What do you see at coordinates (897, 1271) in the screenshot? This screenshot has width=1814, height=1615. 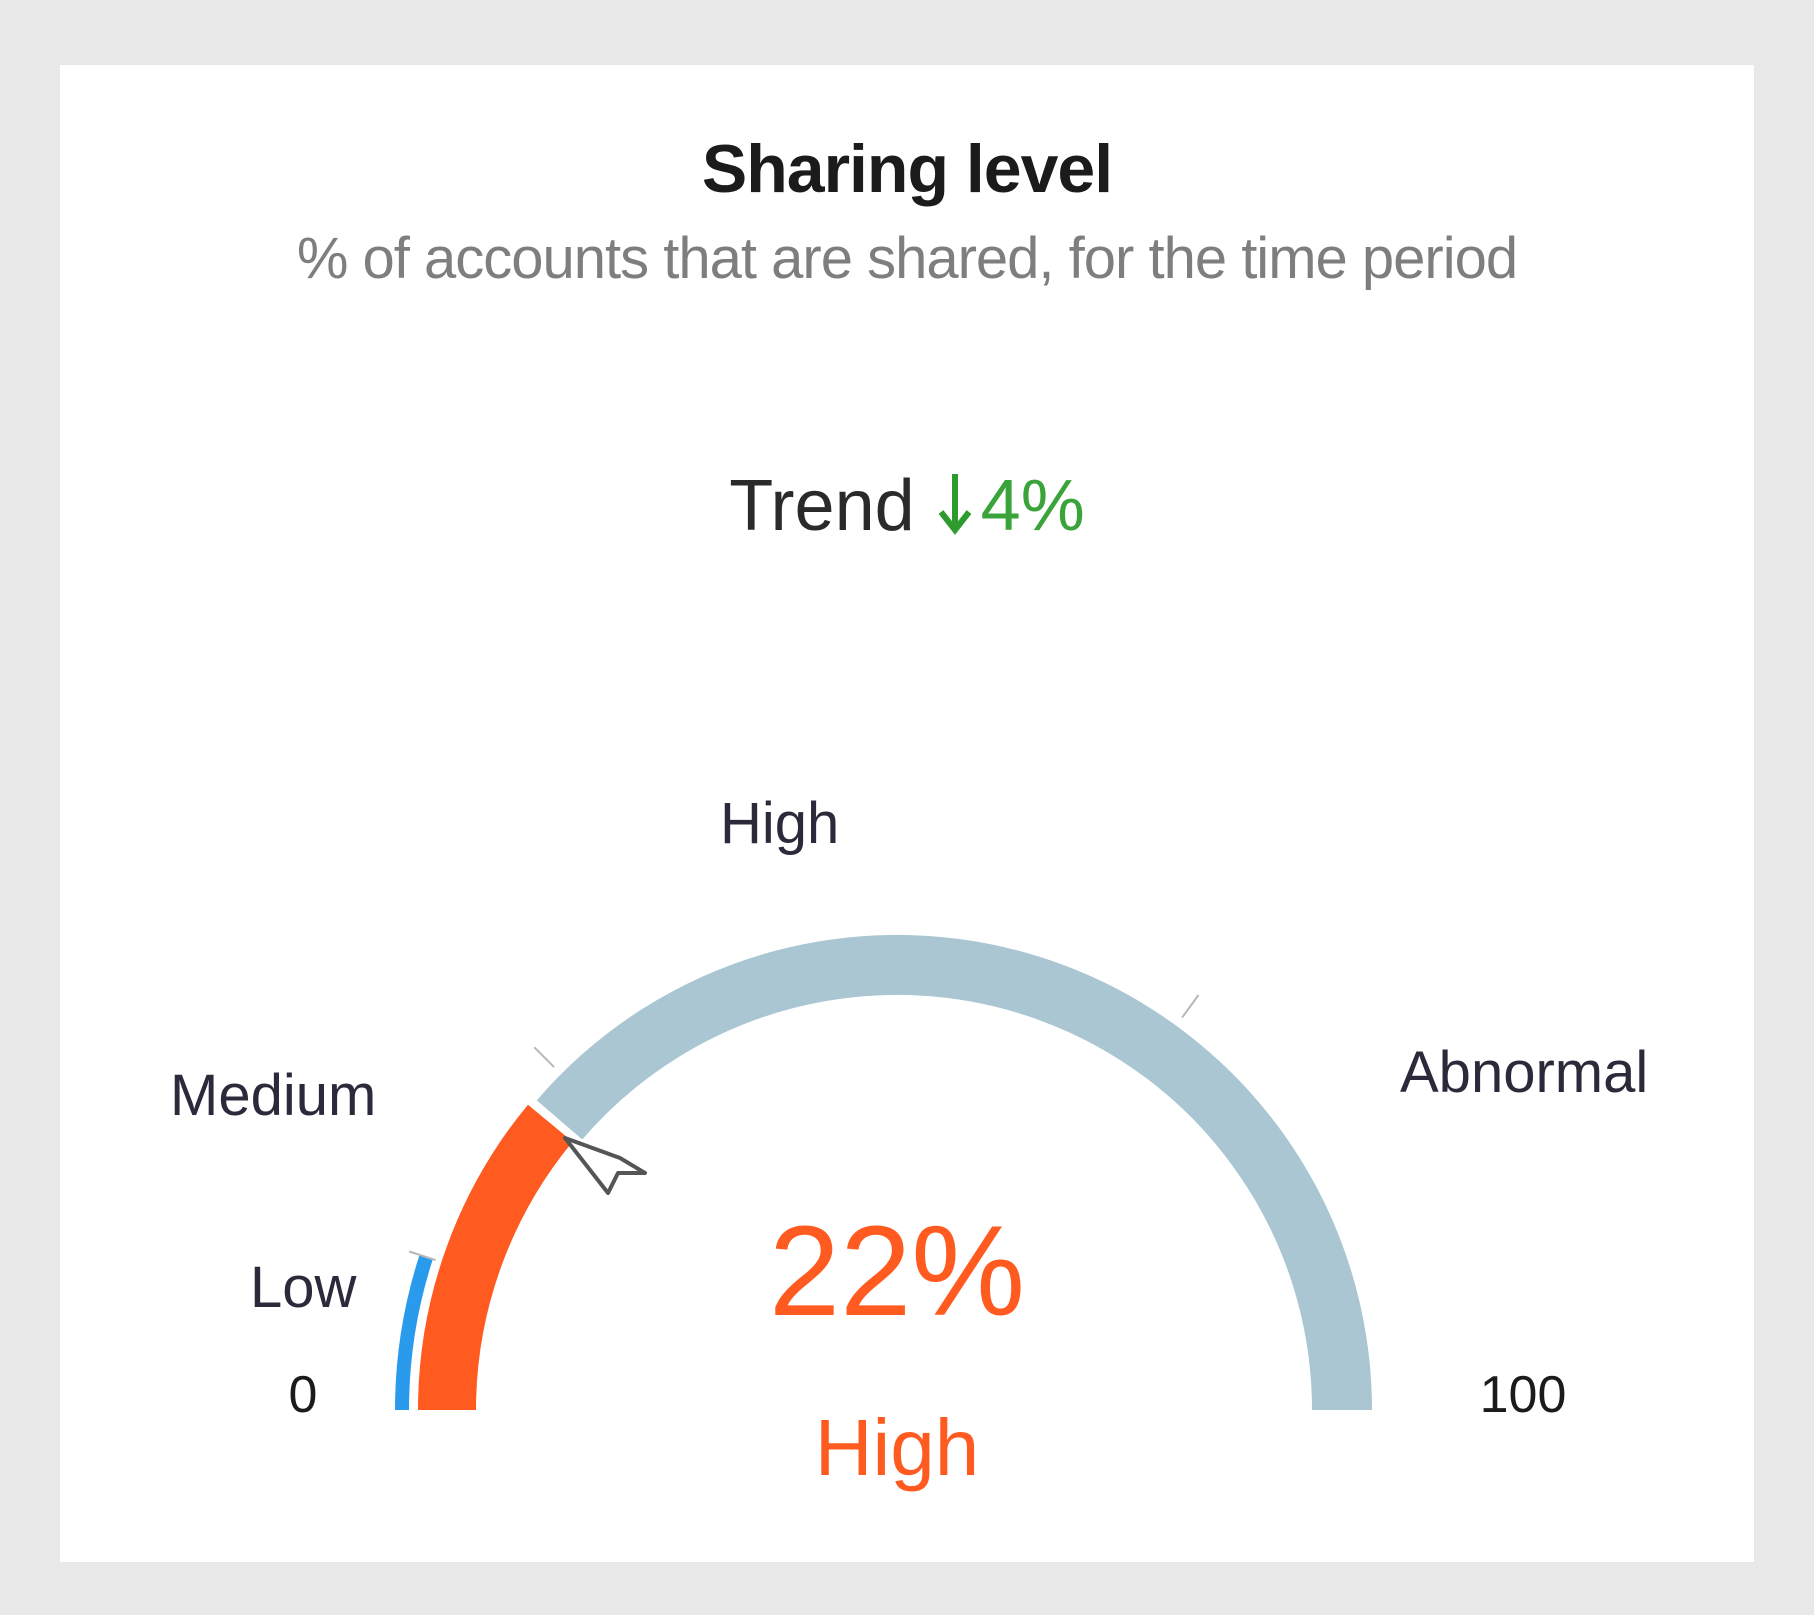 I see `gauge-value-label: 22%` at bounding box center [897, 1271].